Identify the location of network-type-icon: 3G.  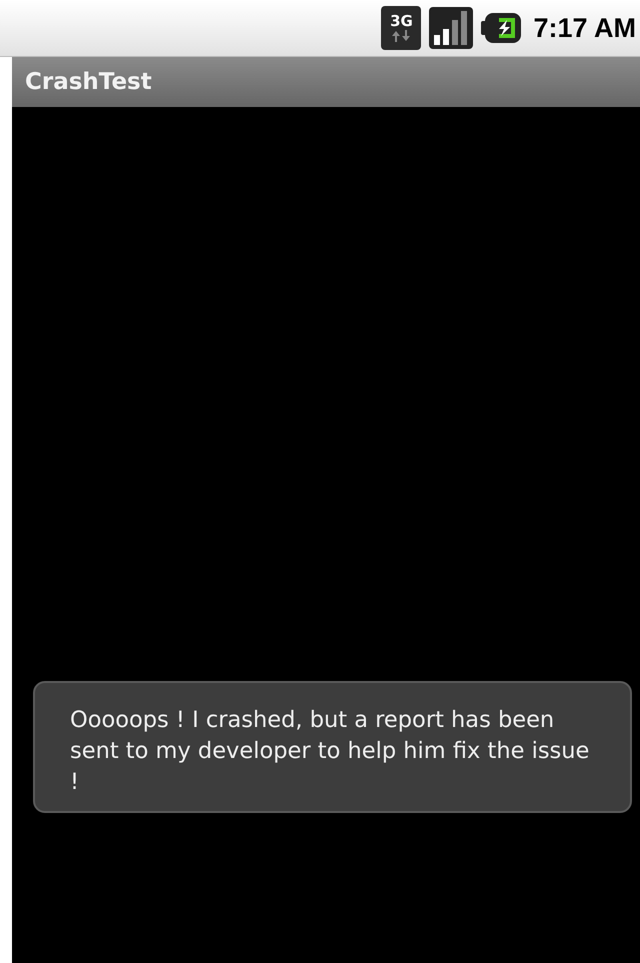
(401, 28).